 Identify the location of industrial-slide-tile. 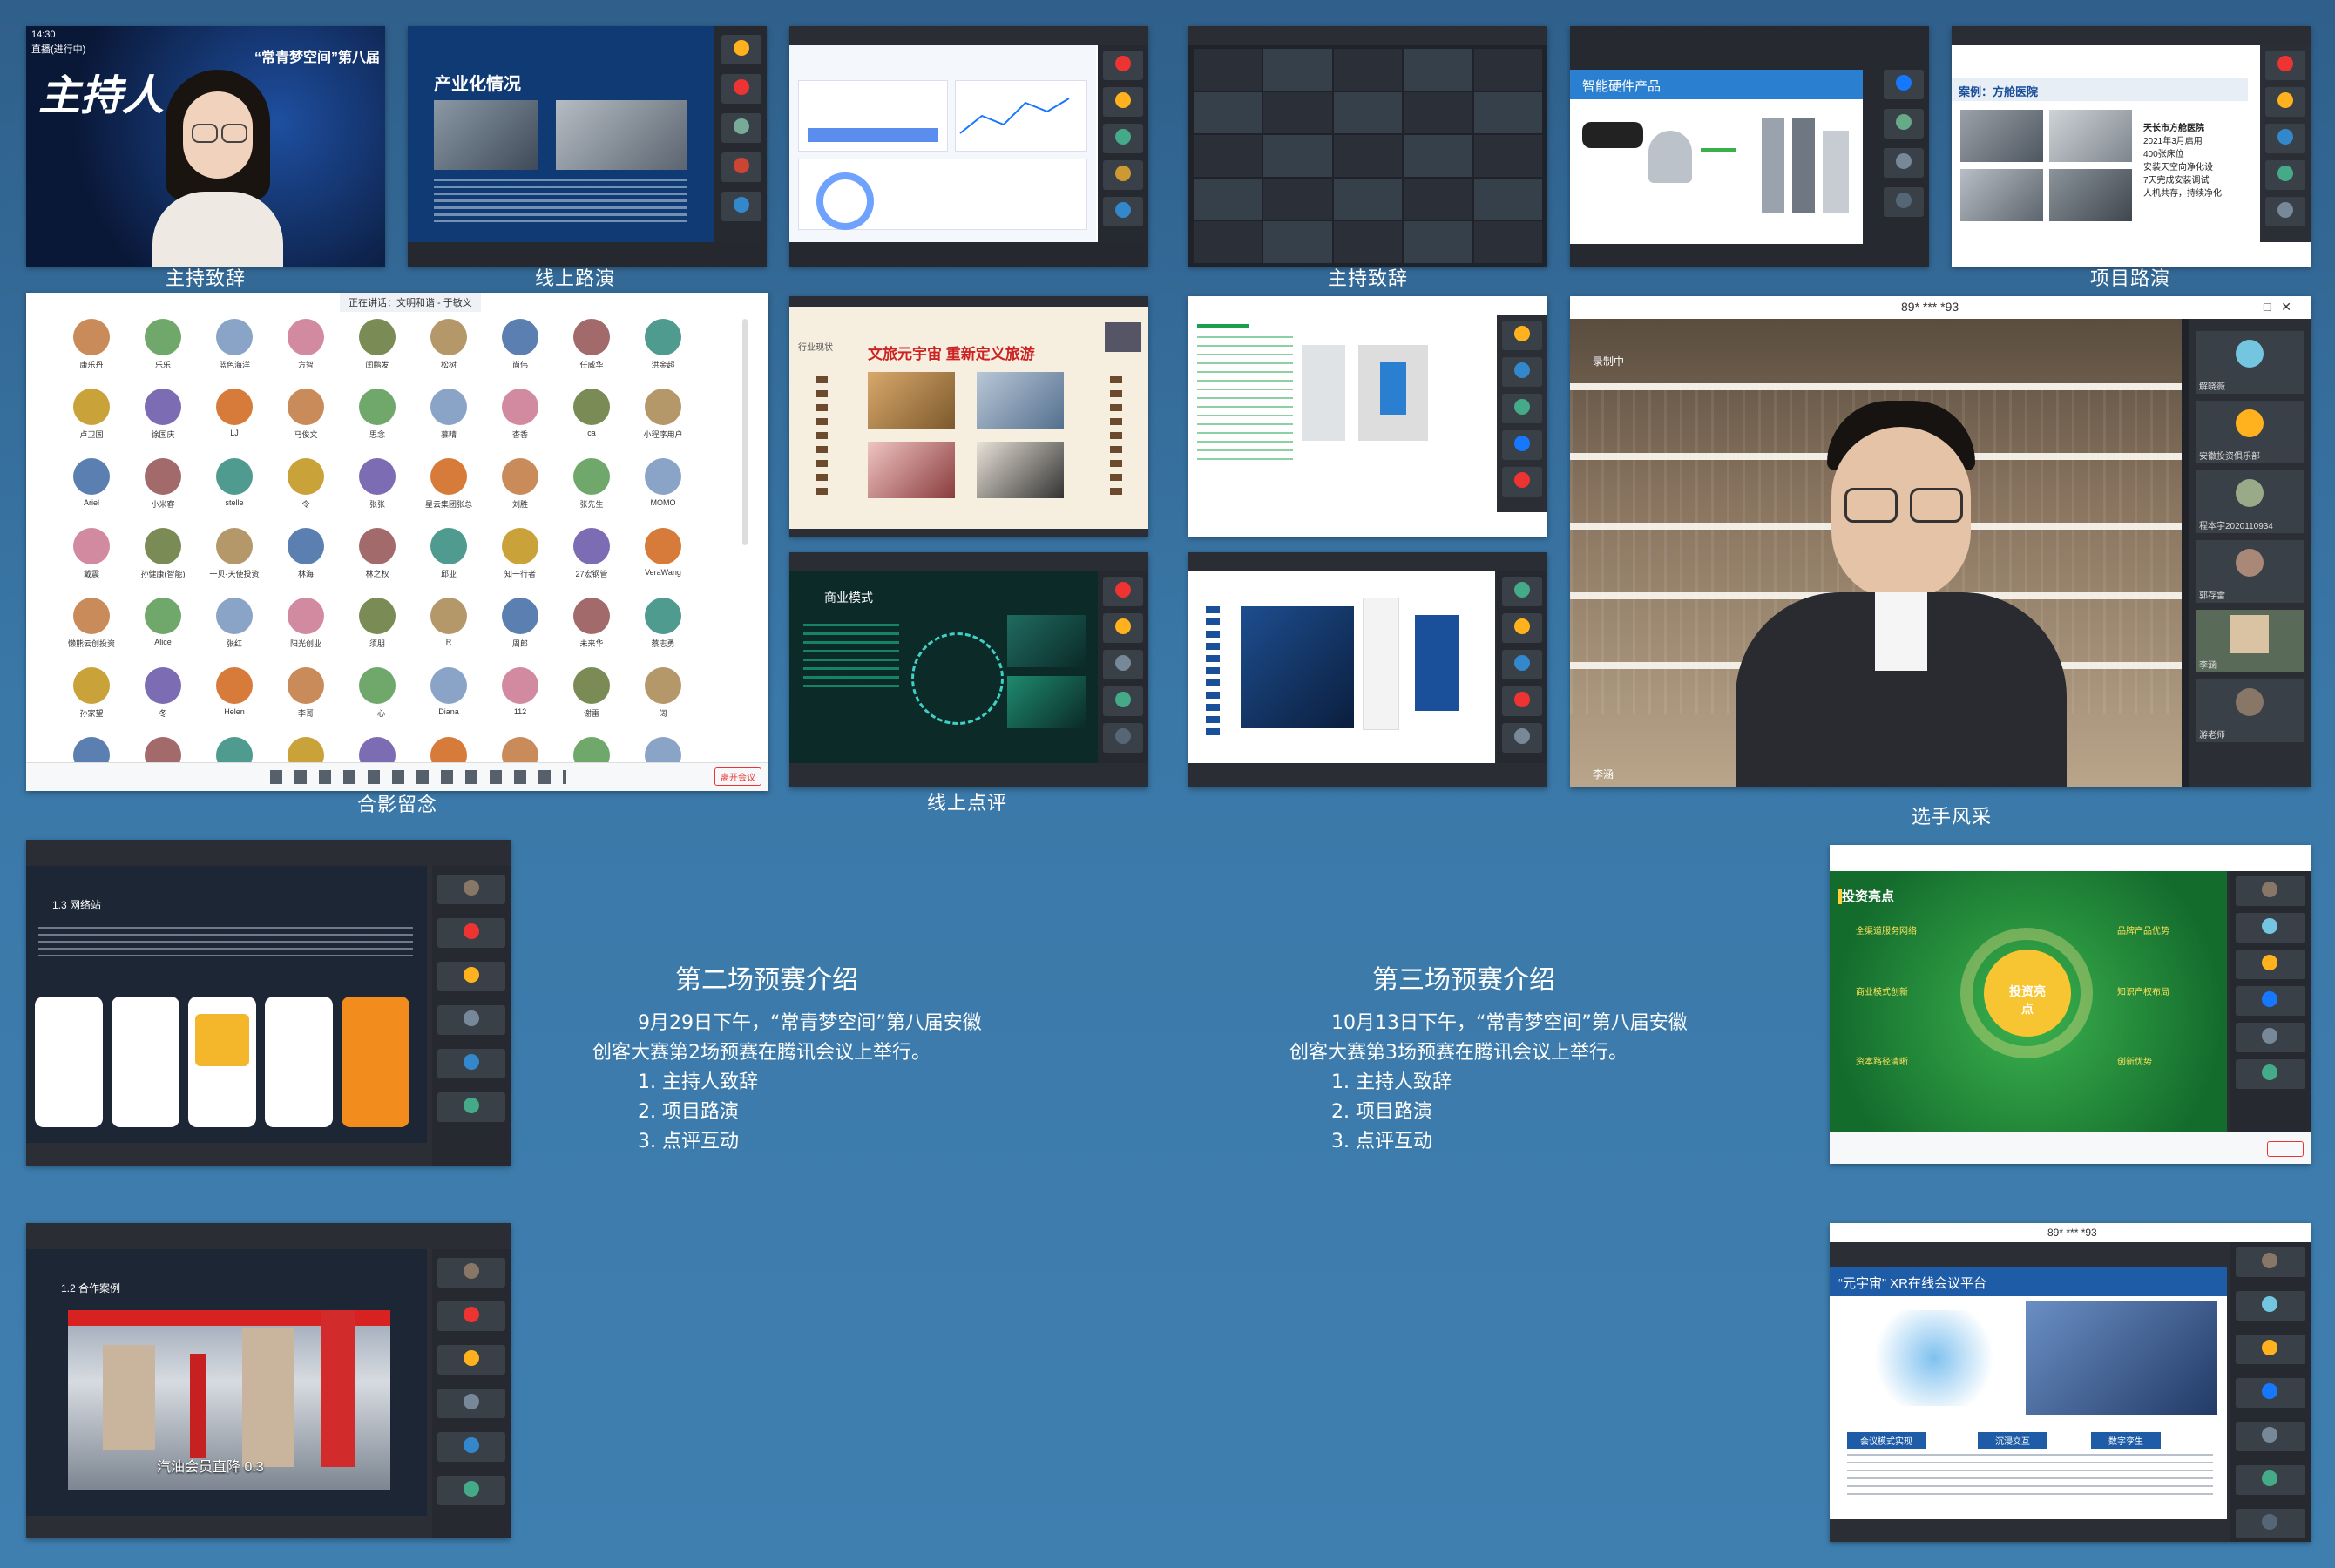
(1368, 669).